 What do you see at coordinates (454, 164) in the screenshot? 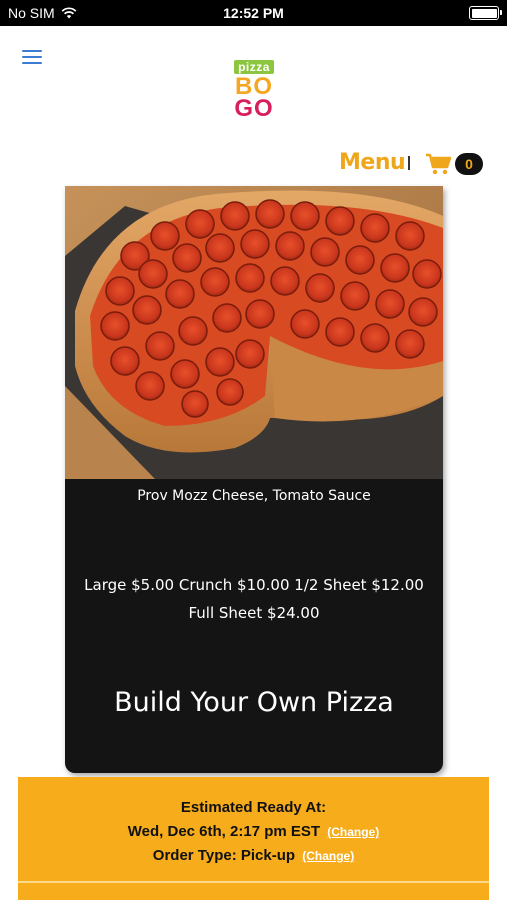
I see `cart-button: 0` at bounding box center [454, 164].